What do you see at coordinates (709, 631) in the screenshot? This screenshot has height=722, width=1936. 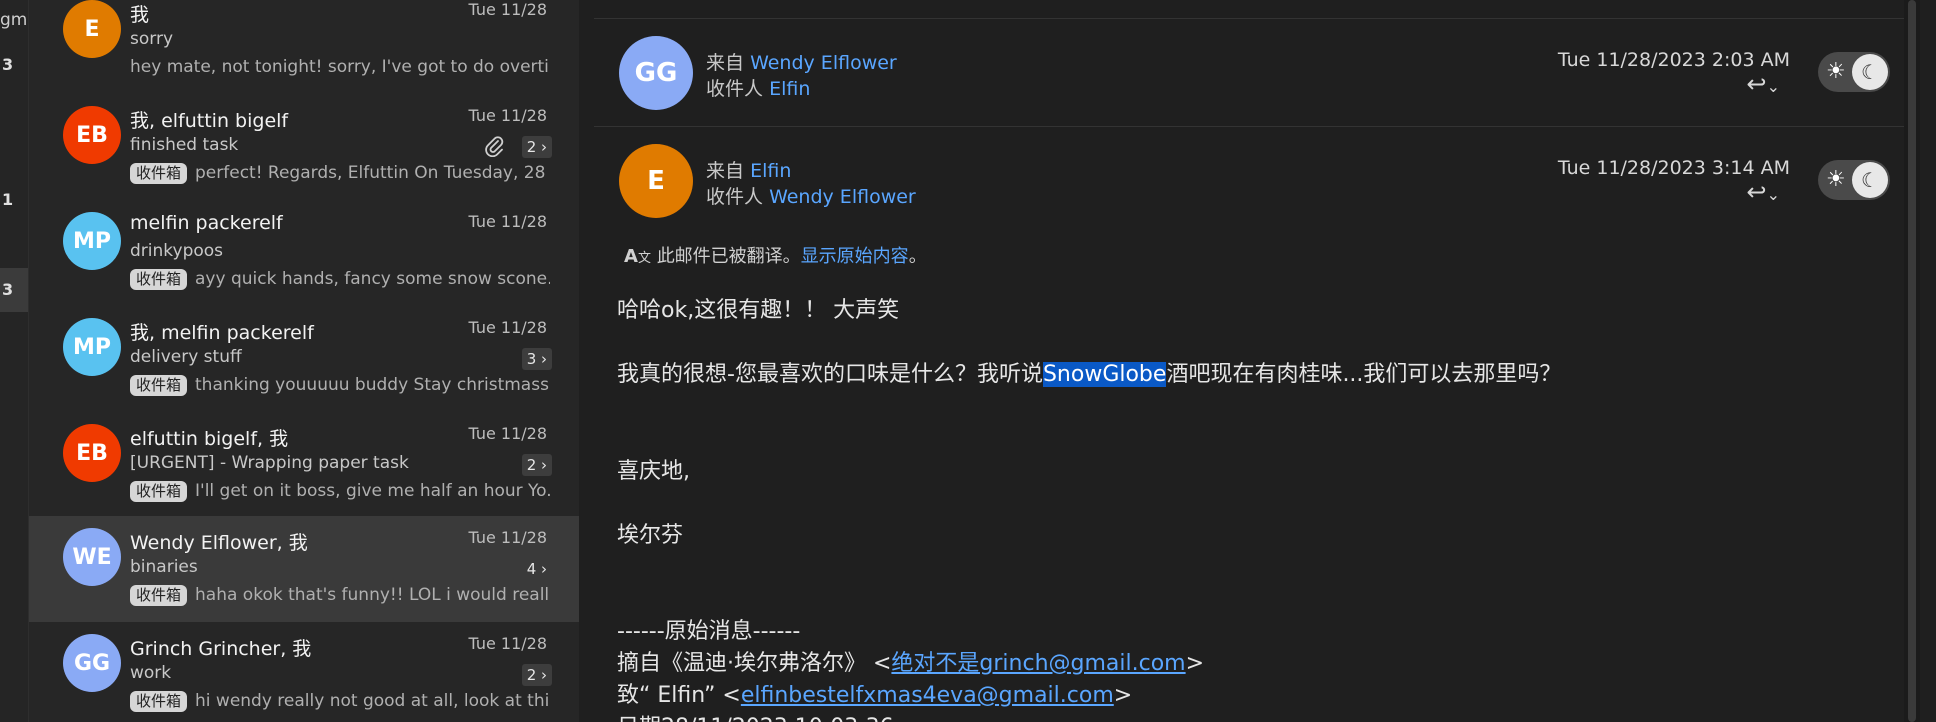 I see `original-message-header: ------原始消息------` at bounding box center [709, 631].